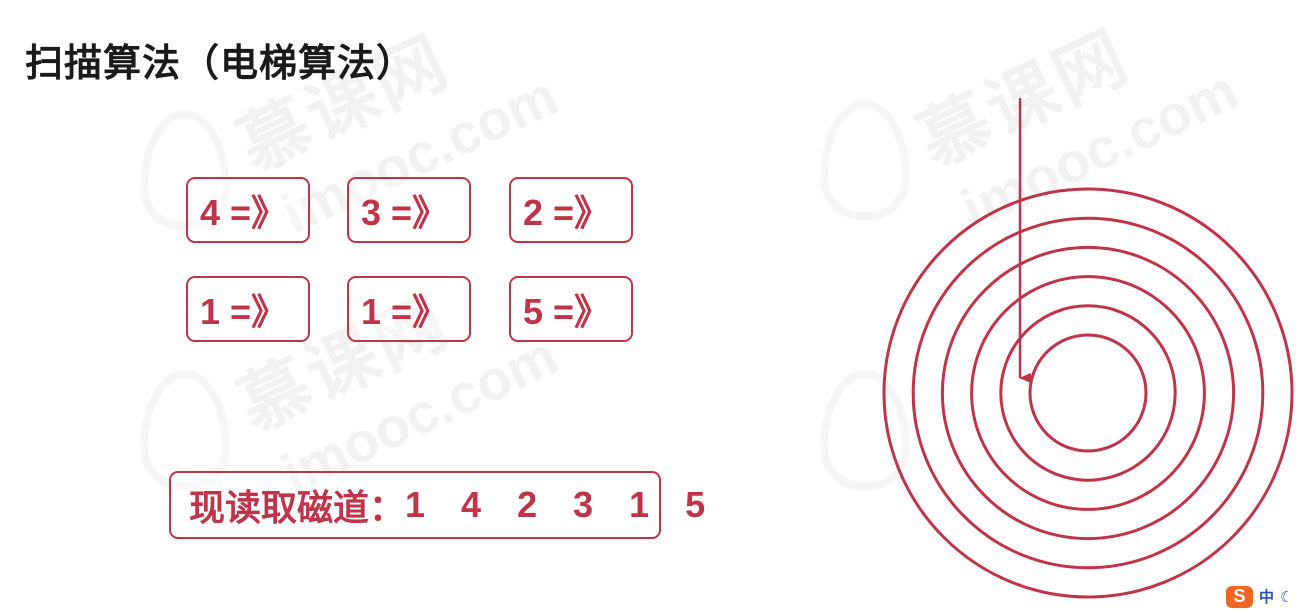  Describe the element at coordinates (1286, 597) in the screenshot. I see `moon-icon: ☾` at that location.